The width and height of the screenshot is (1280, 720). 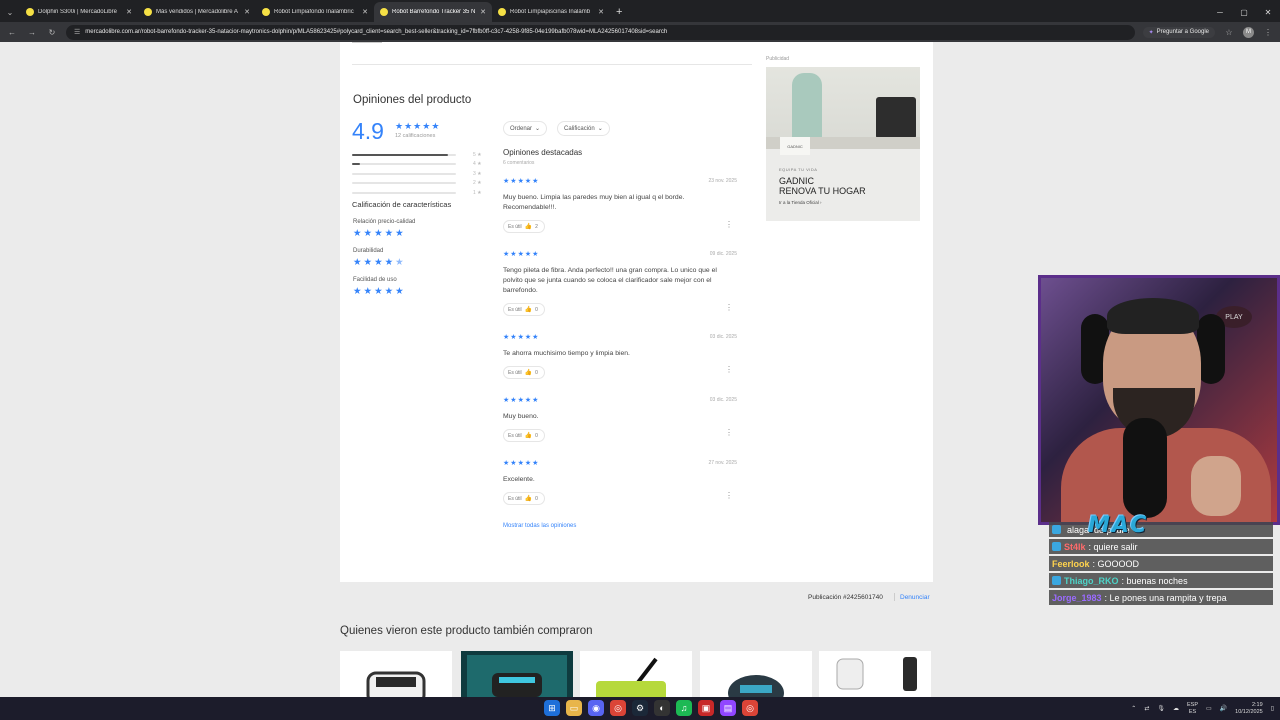 I want to click on profile-avatar: M, so click(x=1248, y=32).